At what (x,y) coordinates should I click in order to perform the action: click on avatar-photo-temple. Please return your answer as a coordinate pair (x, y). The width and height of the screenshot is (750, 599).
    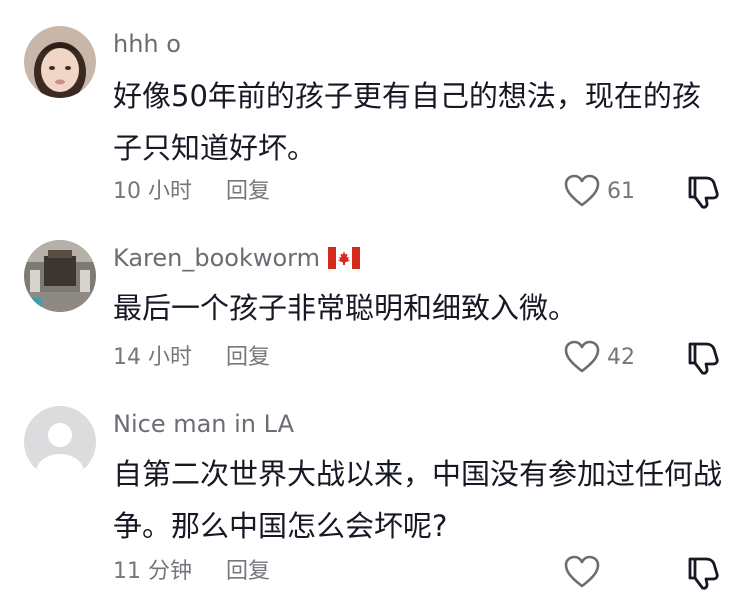
    Looking at the image, I should click on (60, 276).